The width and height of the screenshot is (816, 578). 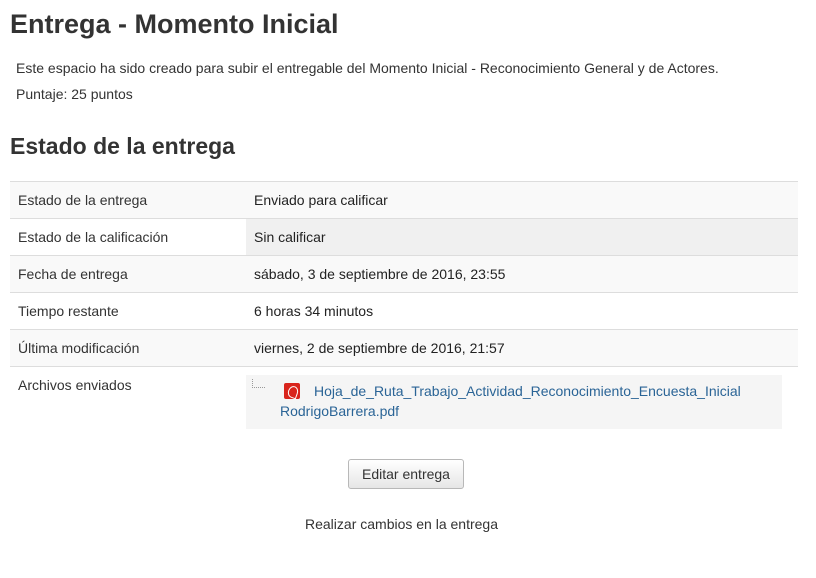 I want to click on row-label: Archivos enviados, so click(x=128, y=408).